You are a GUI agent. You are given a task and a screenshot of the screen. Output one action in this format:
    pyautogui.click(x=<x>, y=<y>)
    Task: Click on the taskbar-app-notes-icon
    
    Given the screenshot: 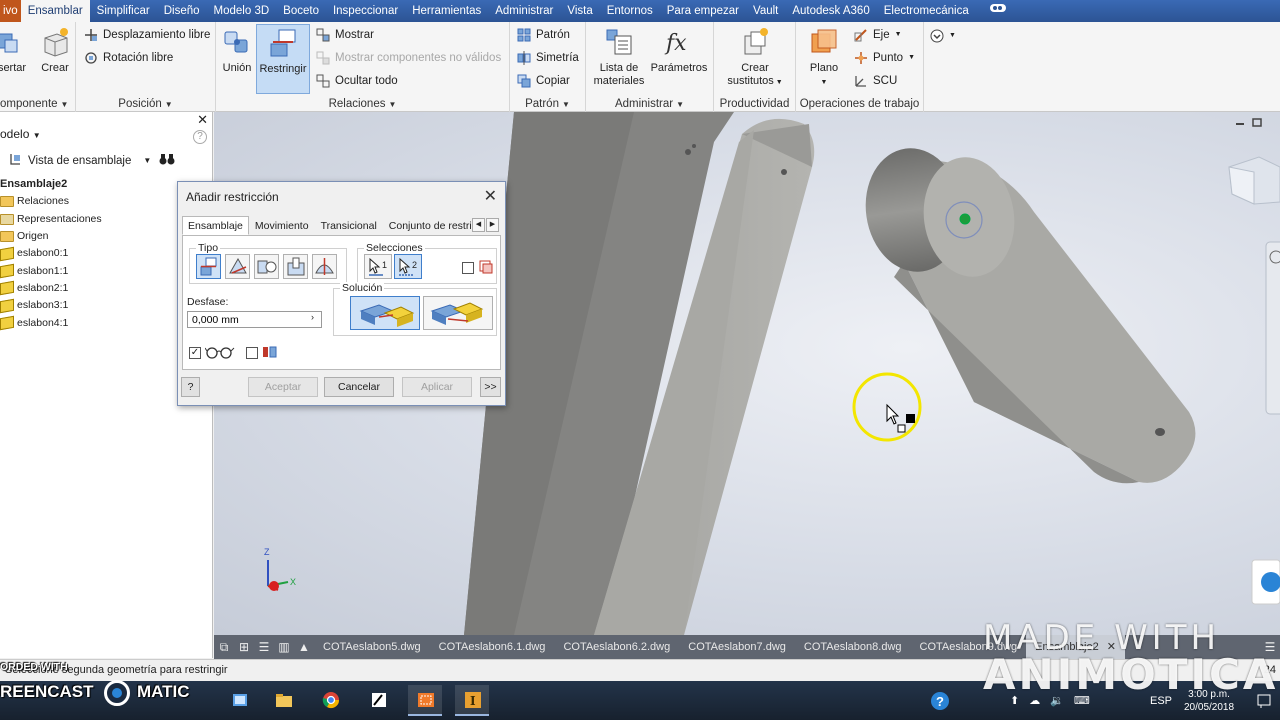 What is the action you would take?
    pyautogui.click(x=378, y=700)
    